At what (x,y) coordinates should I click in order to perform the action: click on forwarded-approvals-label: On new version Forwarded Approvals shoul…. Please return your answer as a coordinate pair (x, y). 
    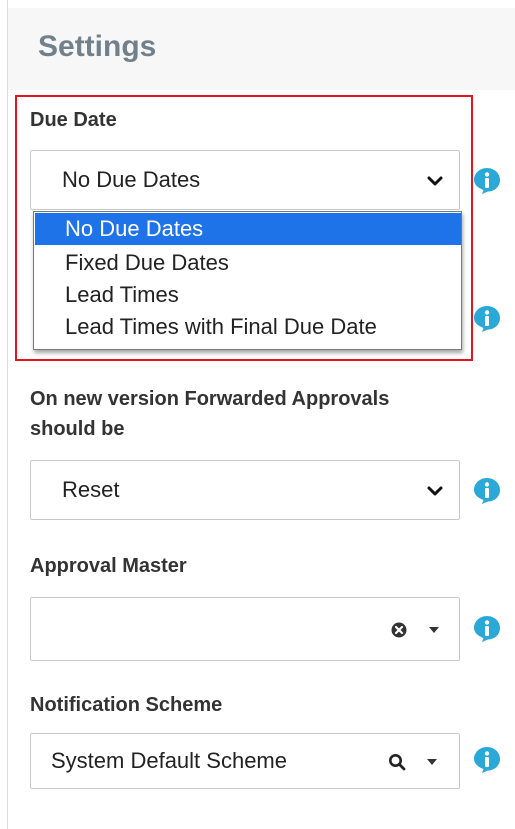
    Looking at the image, I should click on (209, 414).